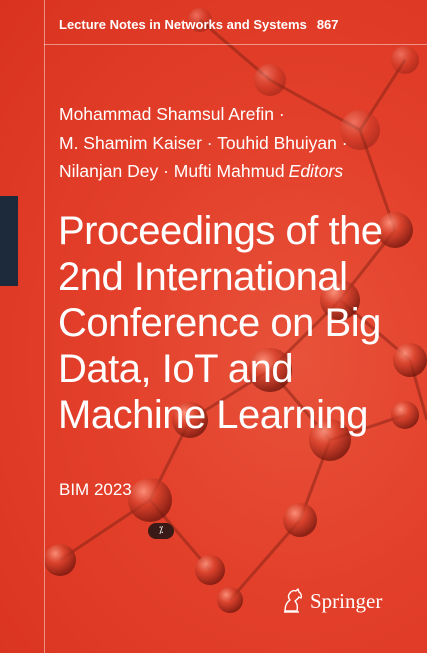 The image size is (427, 653). What do you see at coordinates (220, 231) in the screenshot?
I see `title-line: Proceedings of the` at bounding box center [220, 231].